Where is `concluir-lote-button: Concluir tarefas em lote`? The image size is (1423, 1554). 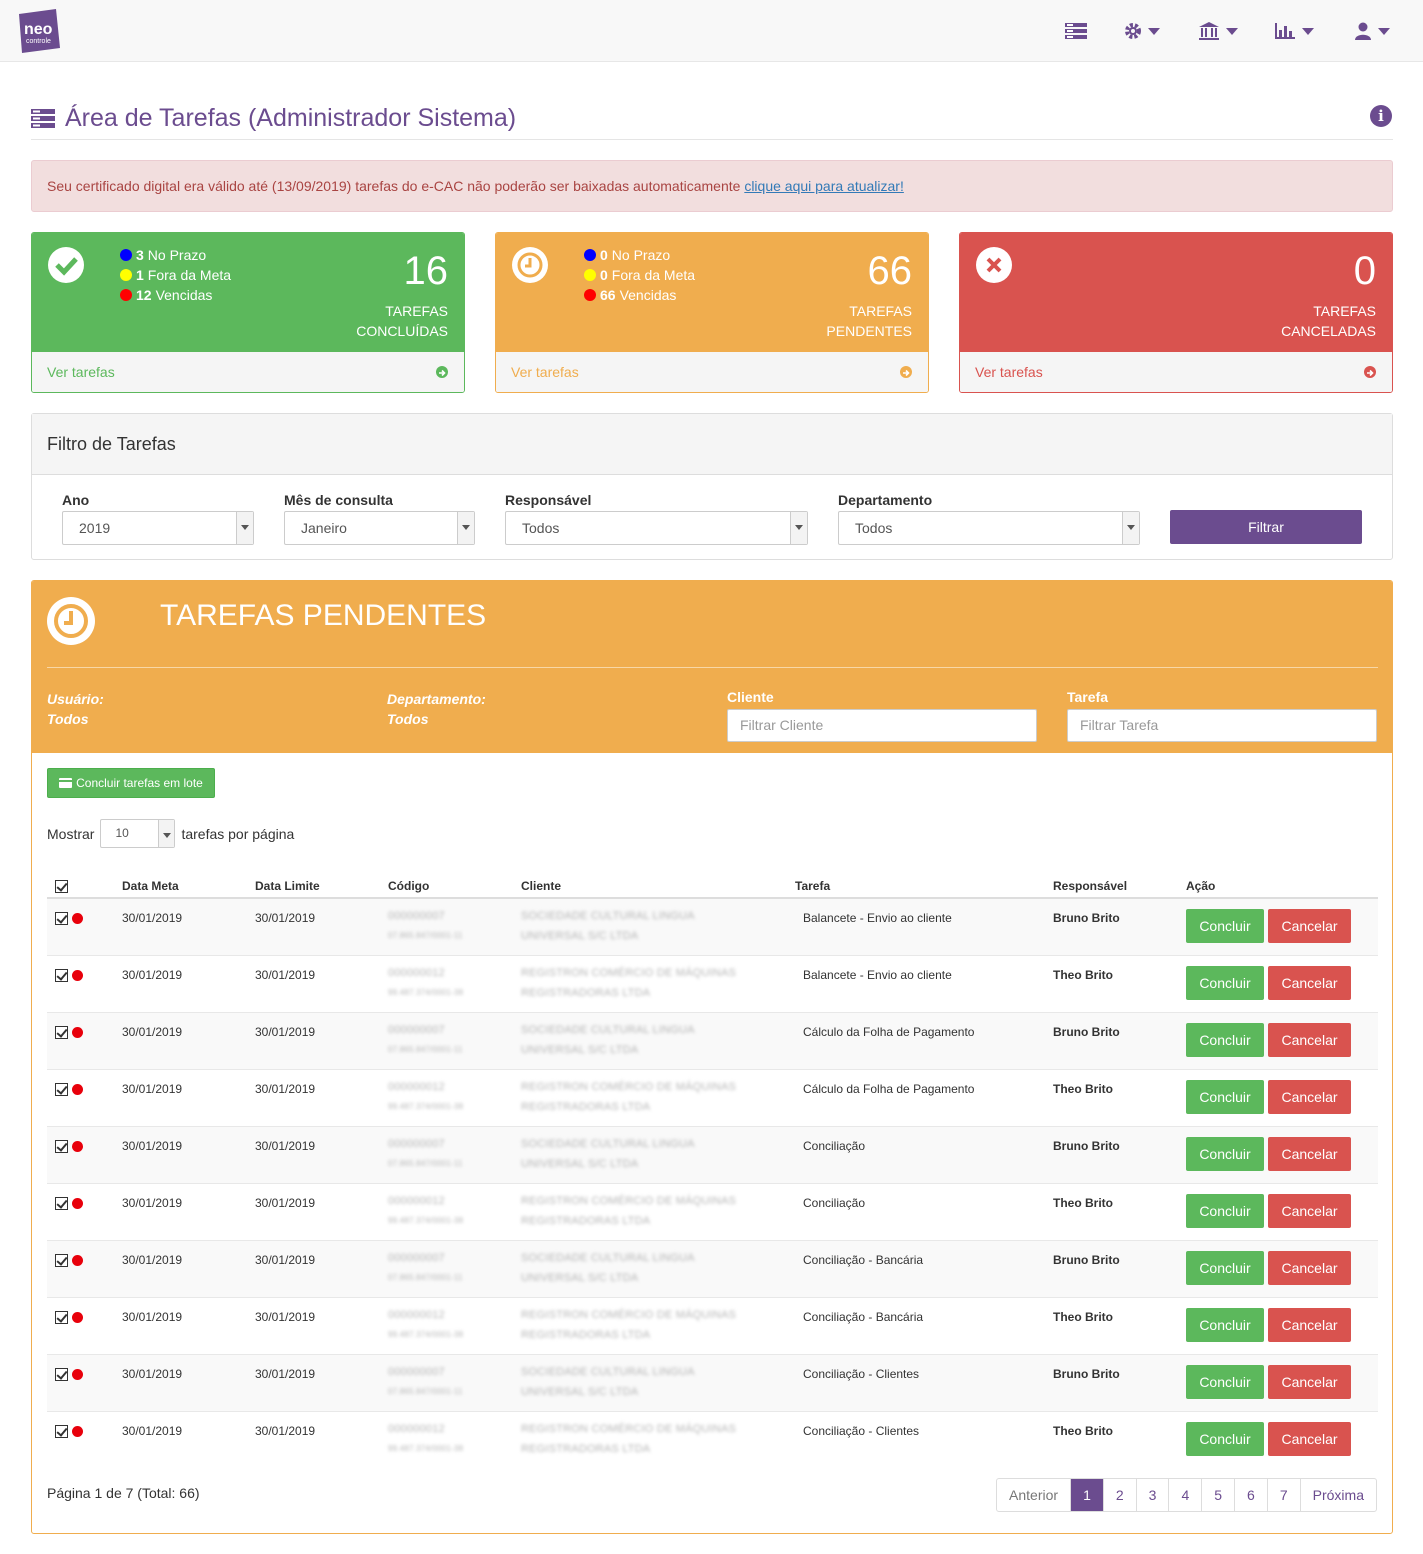 concluir-lote-button: Concluir tarefas em lote is located at coordinates (131, 783).